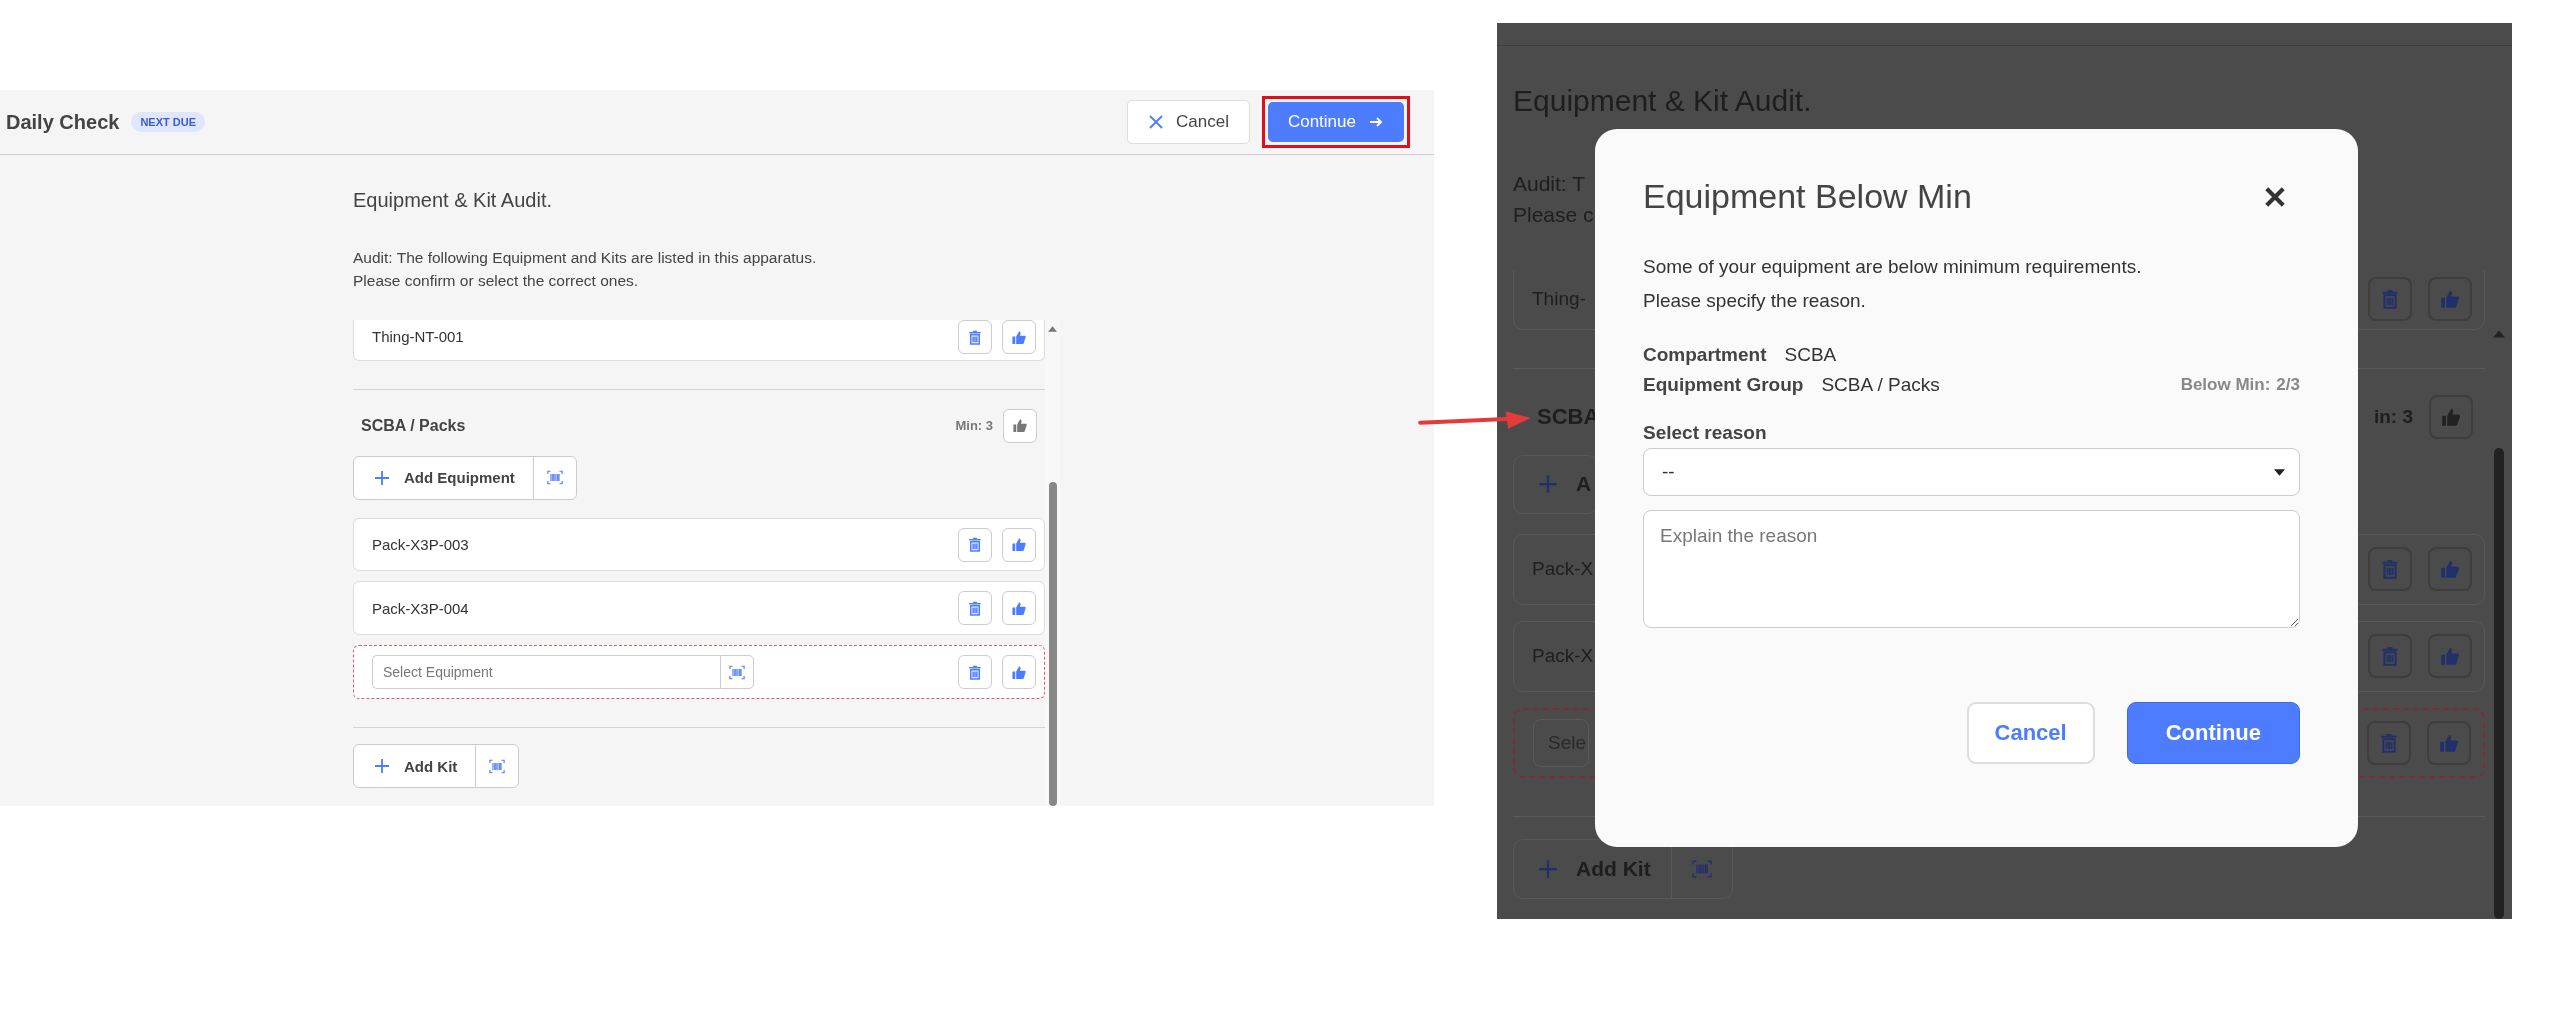  What do you see at coordinates (1807, 196) in the screenshot?
I see `dialog-title: Equipment Below Min` at bounding box center [1807, 196].